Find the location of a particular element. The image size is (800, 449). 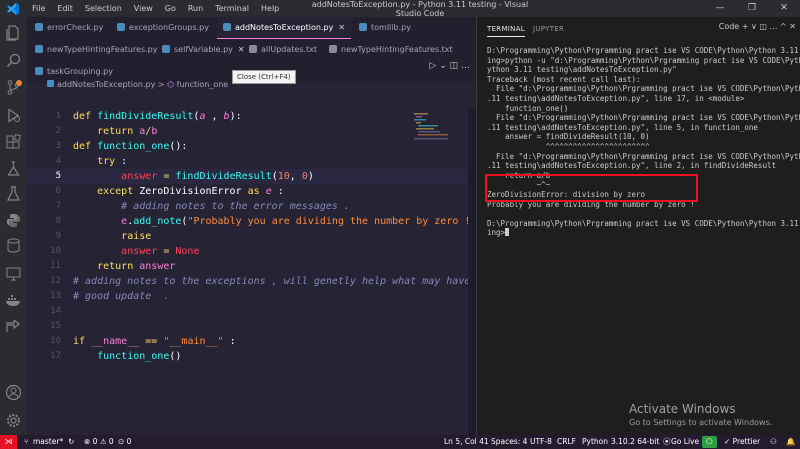

code-line-current: 5 answer = findDivideResult(10, 0) is located at coordinates (251, 176).